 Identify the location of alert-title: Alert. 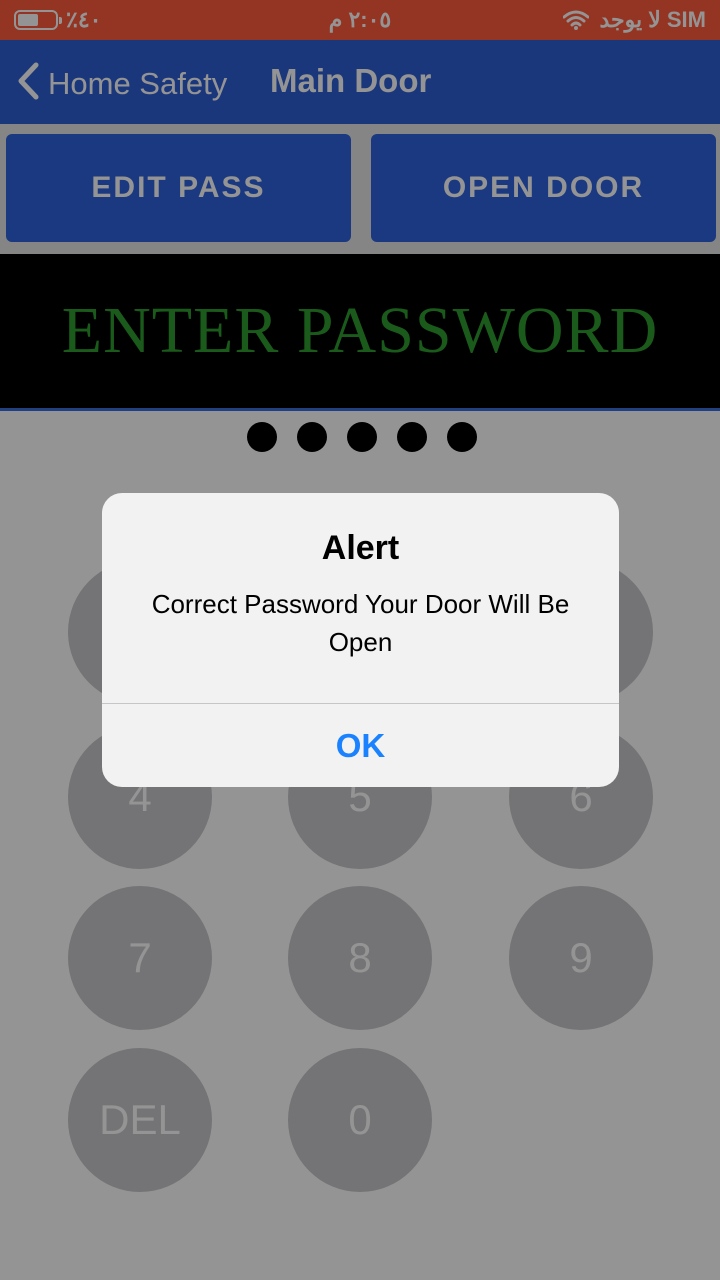
(360, 548).